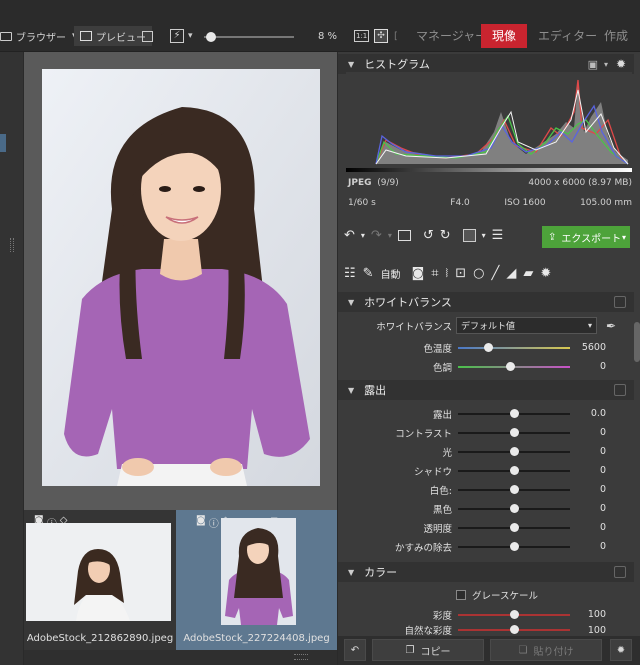  I want to click on auto-wand-icon: ✎, so click(368, 273).